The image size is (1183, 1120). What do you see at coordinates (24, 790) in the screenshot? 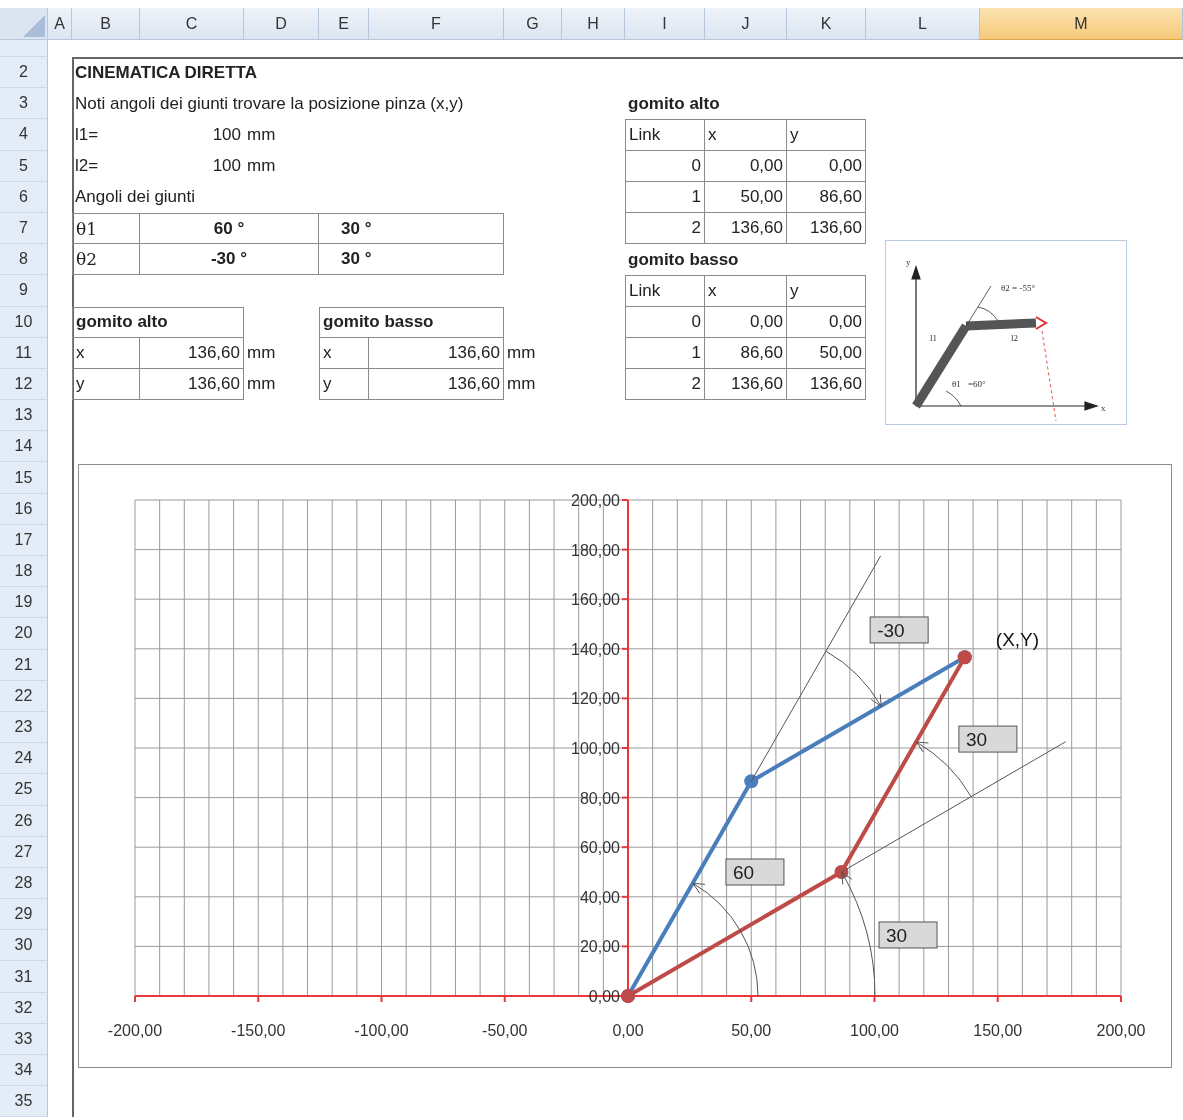
I see `row-header: 25` at bounding box center [24, 790].